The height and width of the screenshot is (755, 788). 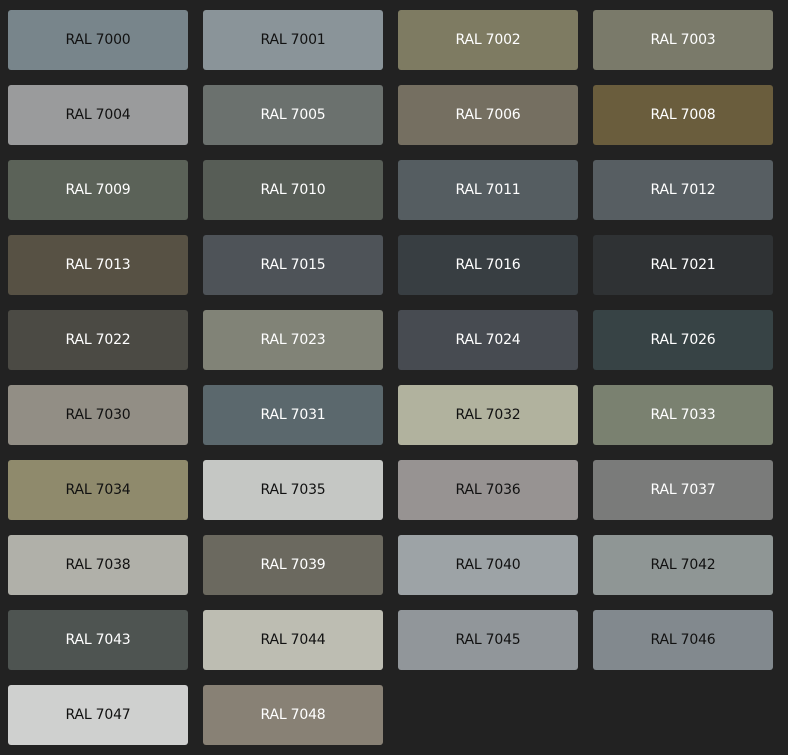 I want to click on swatch-ral-7030: RAL 7030, so click(x=98, y=415).